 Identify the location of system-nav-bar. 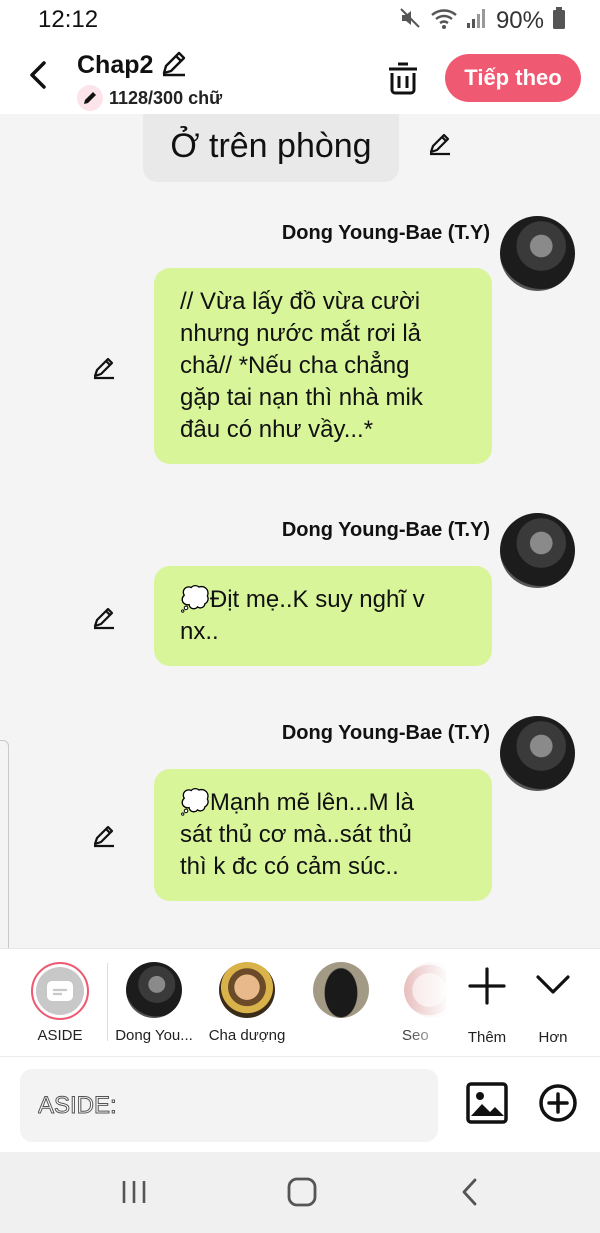
(300, 1192).